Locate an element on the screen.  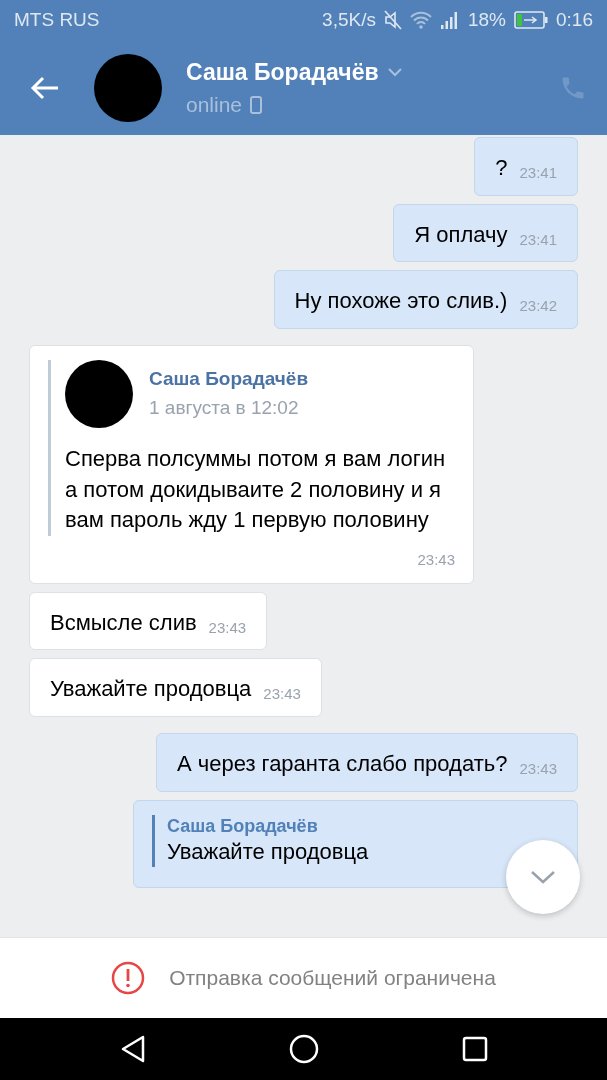
home-nav-icon is located at coordinates (303, 1049).